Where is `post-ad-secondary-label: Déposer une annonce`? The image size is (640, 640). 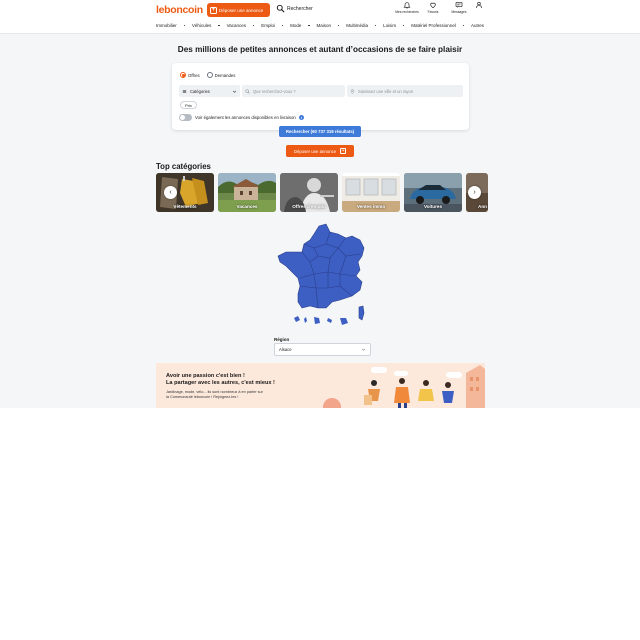 post-ad-secondary-label: Déposer une annonce is located at coordinates (315, 151).